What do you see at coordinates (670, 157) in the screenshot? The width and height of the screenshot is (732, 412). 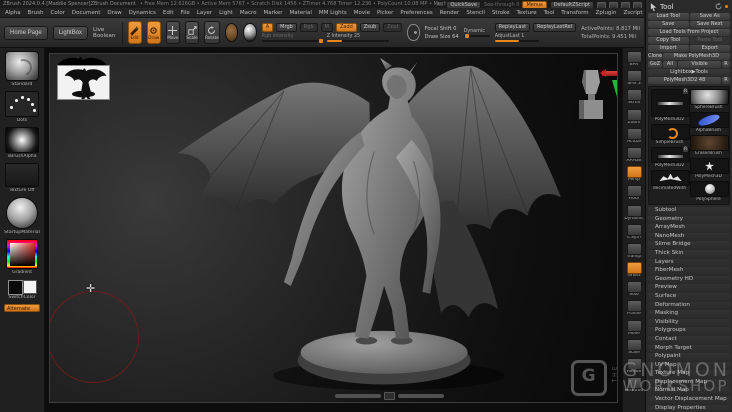 I see `tool-thumb: R PolyMesh3D2` at bounding box center [670, 157].